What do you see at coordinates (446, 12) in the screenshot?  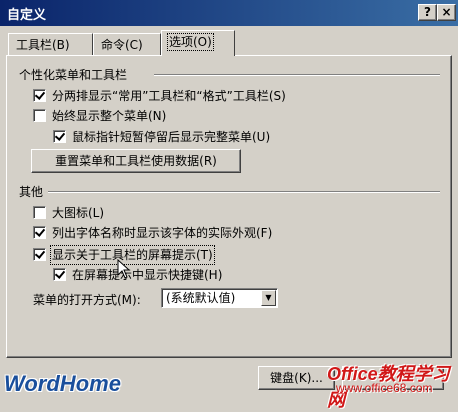 I see `close-button: ×` at bounding box center [446, 12].